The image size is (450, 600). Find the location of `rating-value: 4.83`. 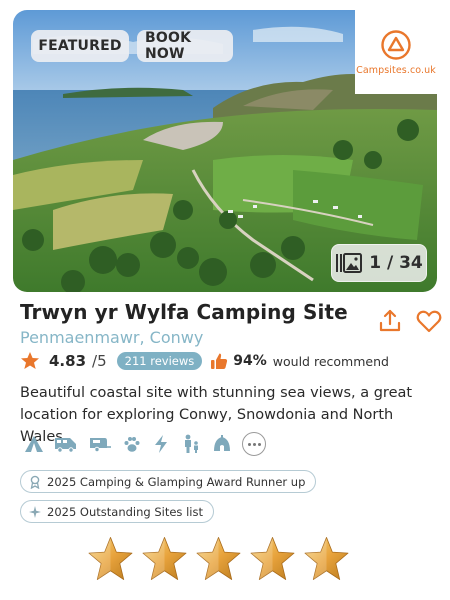

rating-value: 4.83 is located at coordinates (68, 361).